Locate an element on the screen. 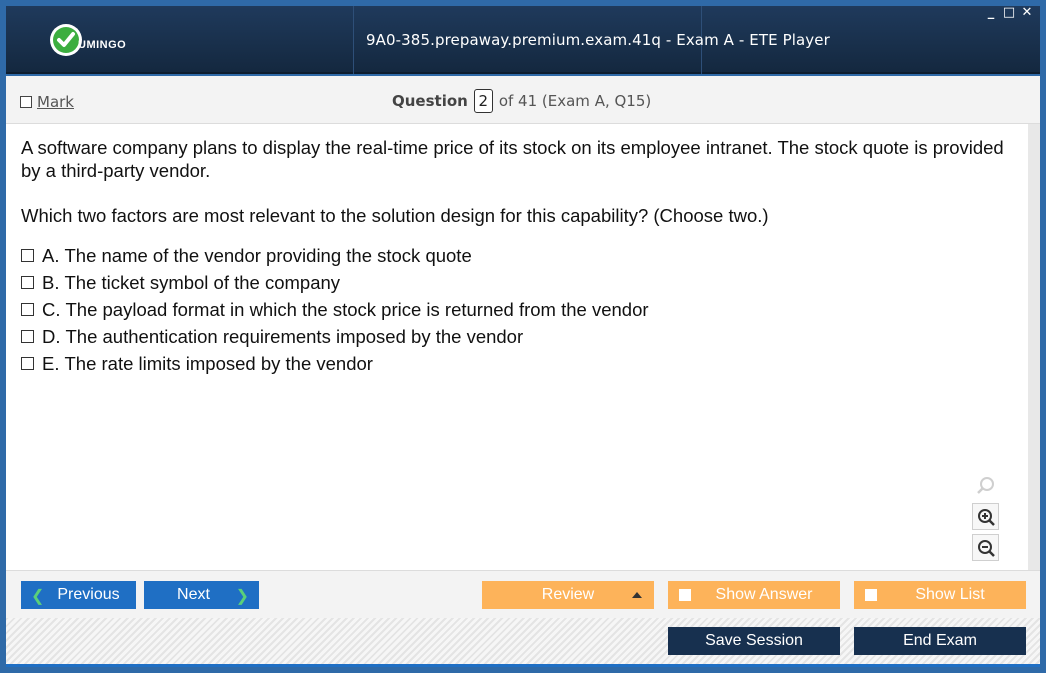 This screenshot has width=1046, height=673. vertical-scrollbar is located at coordinates (1034, 347).